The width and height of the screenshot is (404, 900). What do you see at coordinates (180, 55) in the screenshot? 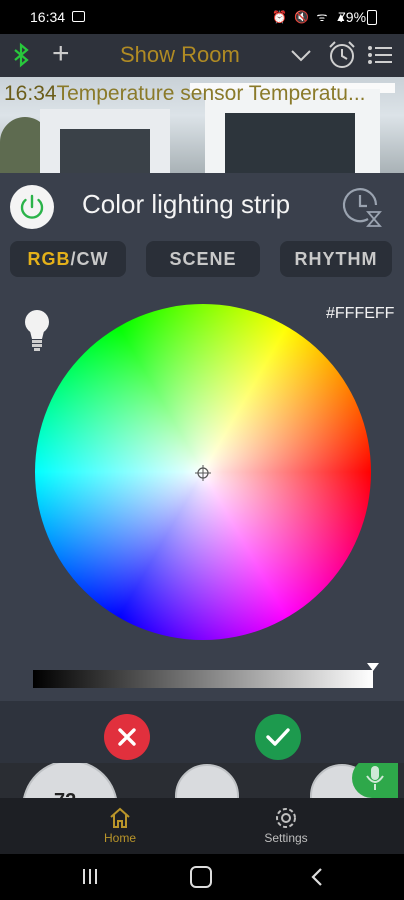
I see `room-title: Show Room` at bounding box center [180, 55].